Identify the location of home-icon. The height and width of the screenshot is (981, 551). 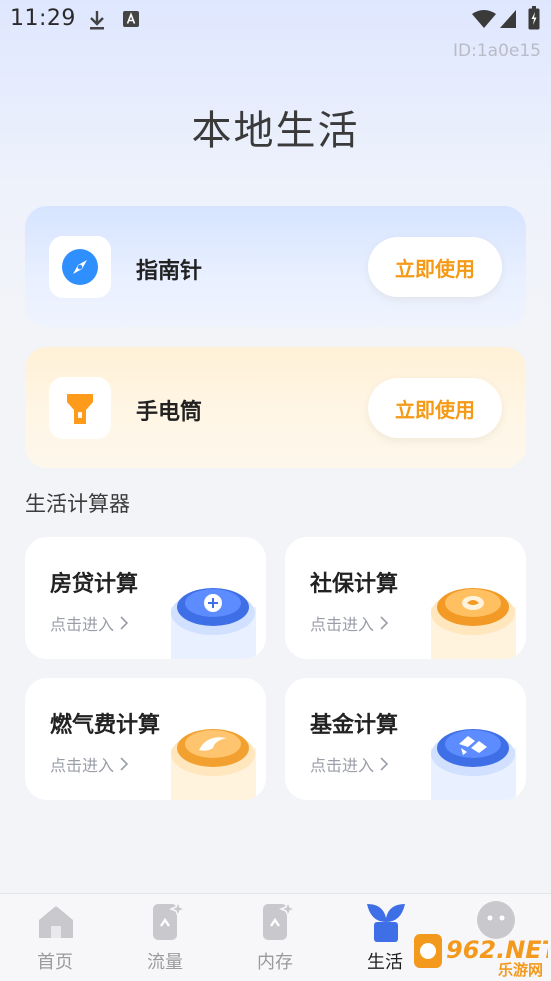
(56, 922).